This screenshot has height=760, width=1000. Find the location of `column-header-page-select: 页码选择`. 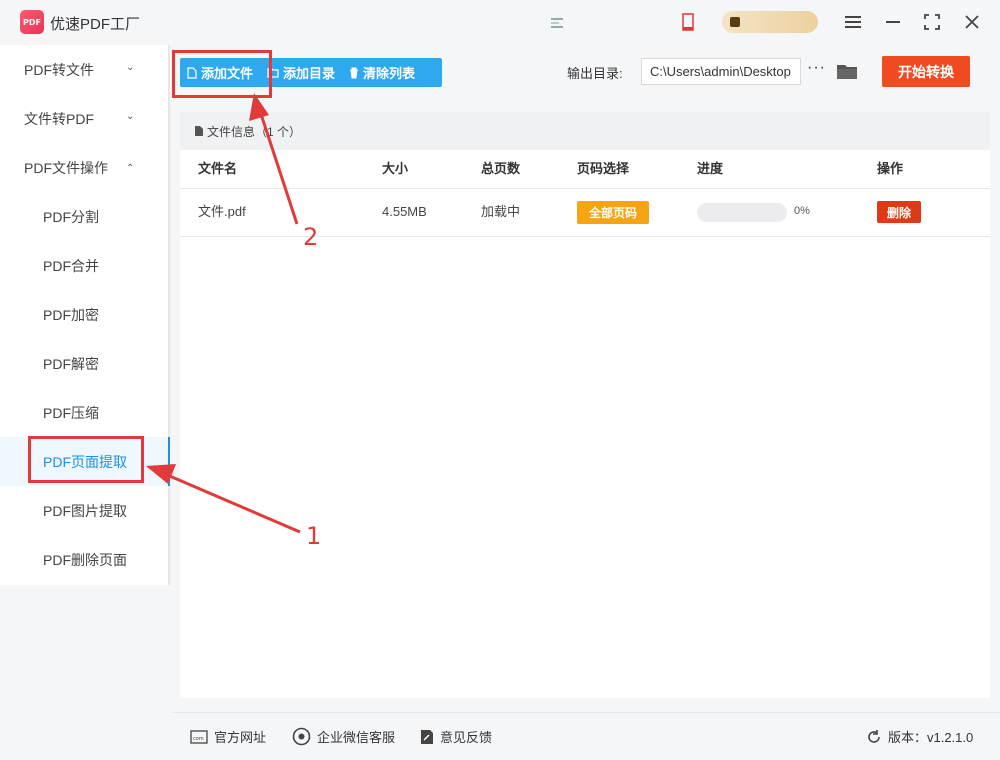

column-header-page-select: 页码选择 is located at coordinates (603, 168).